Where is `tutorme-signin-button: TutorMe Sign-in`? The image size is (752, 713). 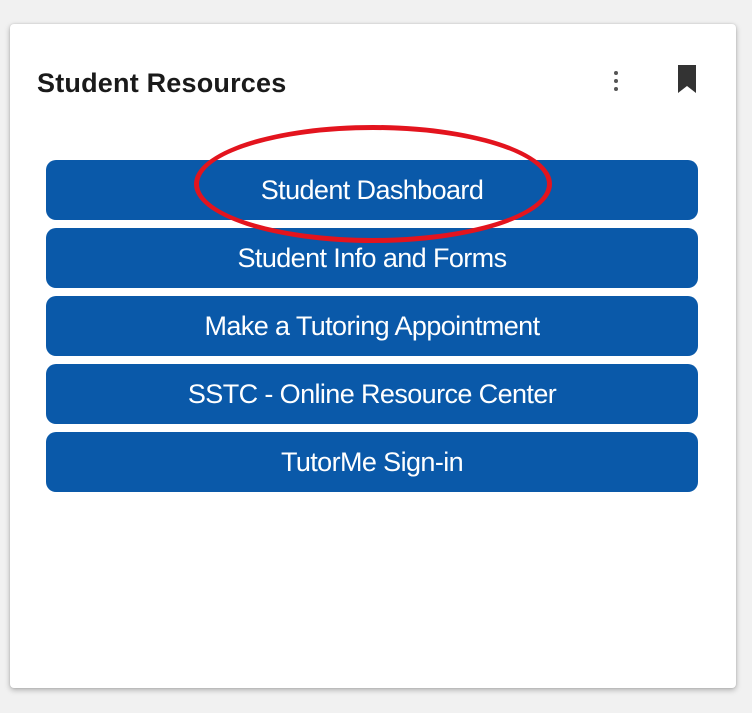
tutorme-signin-button: TutorMe Sign-in is located at coordinates (372, 462).